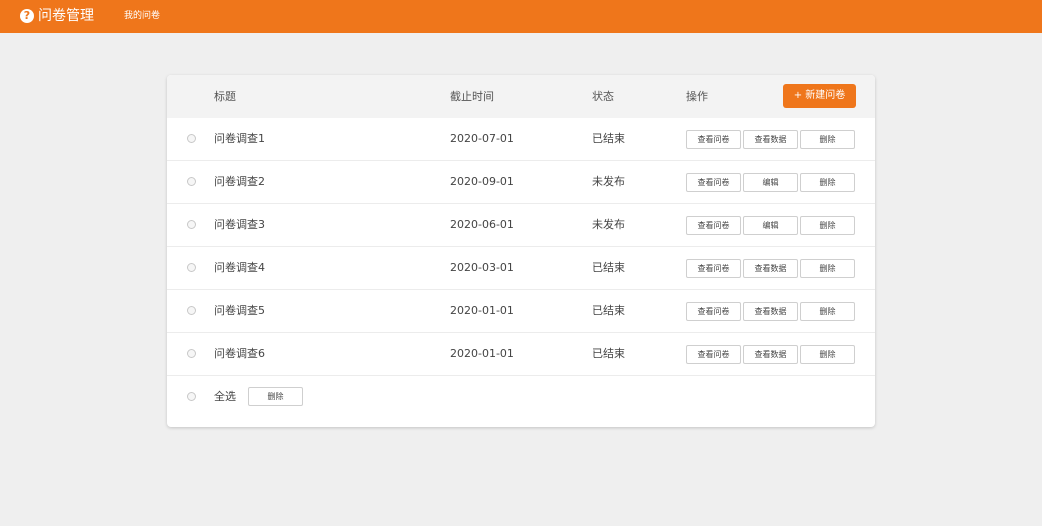 Image resolution: width=1042 pixels, height=526 pixels. Describe the element at coordinates (239, 224) in the screenshot. I see `row-title: 问卷调查3` at that location.